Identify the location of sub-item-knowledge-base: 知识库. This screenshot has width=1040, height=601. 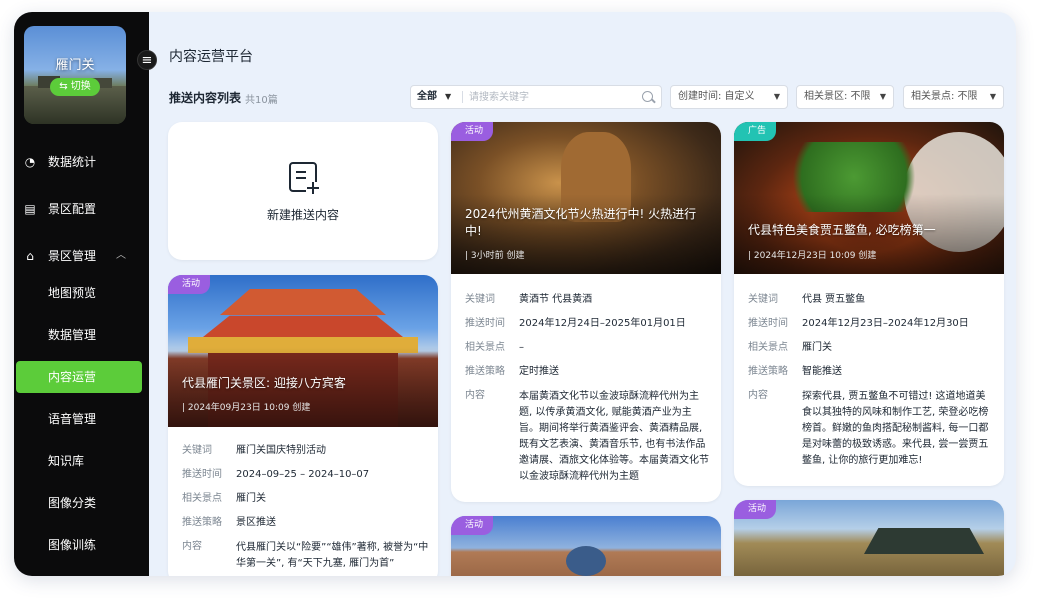
(81, 461).